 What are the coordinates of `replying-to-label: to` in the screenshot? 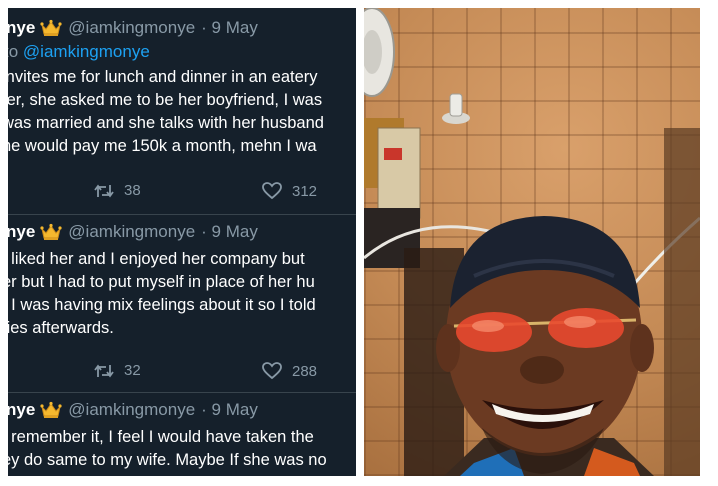 It's located at (13, 51).